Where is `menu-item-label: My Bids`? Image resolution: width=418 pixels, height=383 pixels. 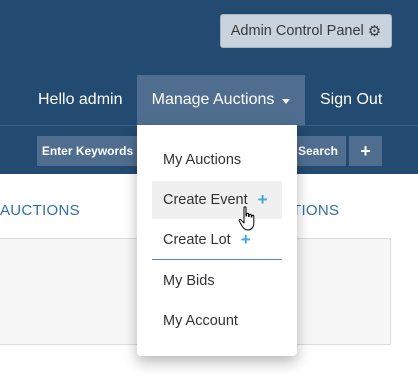 menu-item-label: My Bids is located at coordinates (189, 281).